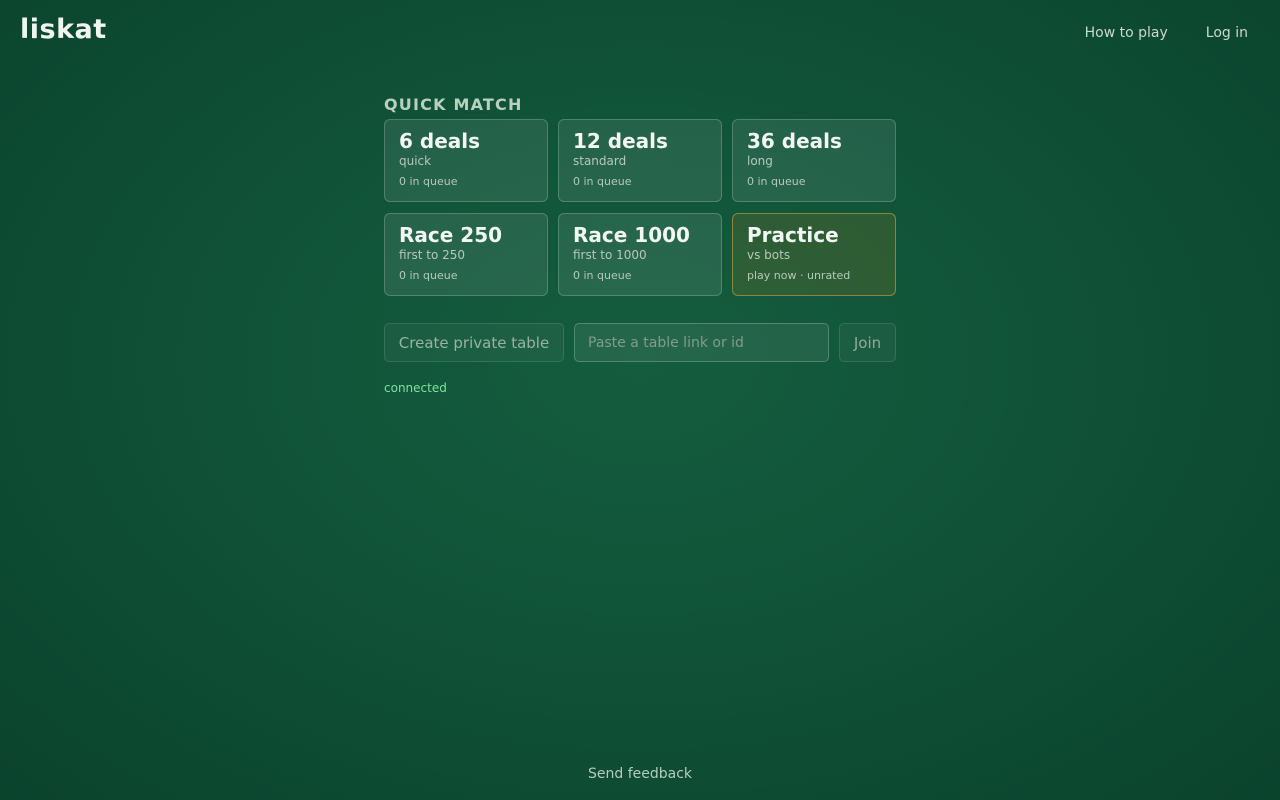 The image size is (1280, 800). I want to click on mode-card-race-250: Race 250 first to 250 0 in queue, so click(466, 254).